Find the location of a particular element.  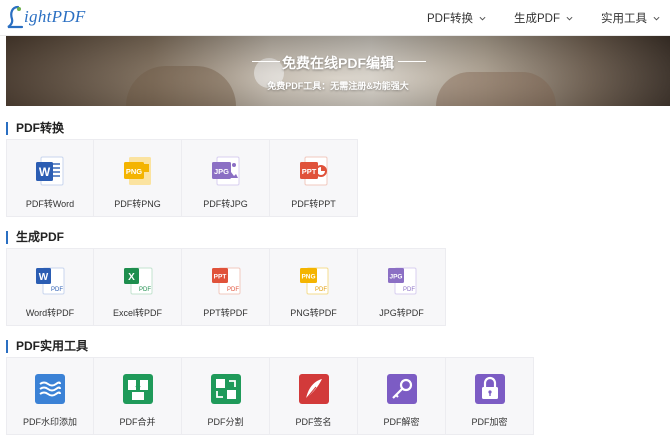

png-icon: PNG is located at coordinates (137, 171).